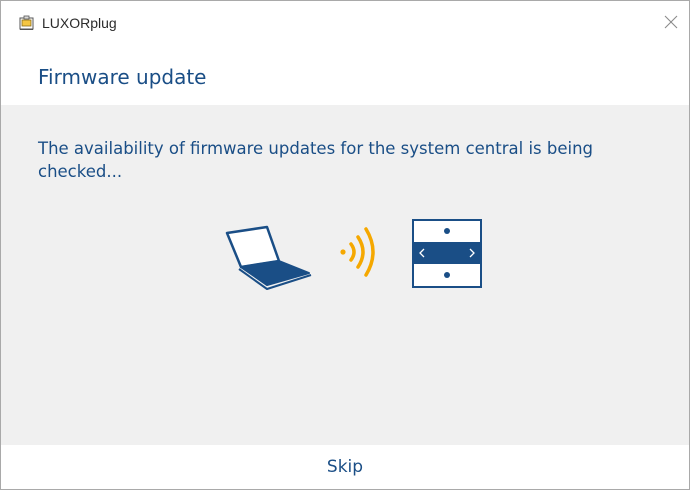  I want to click on laptop-icon, so click(268, 257).